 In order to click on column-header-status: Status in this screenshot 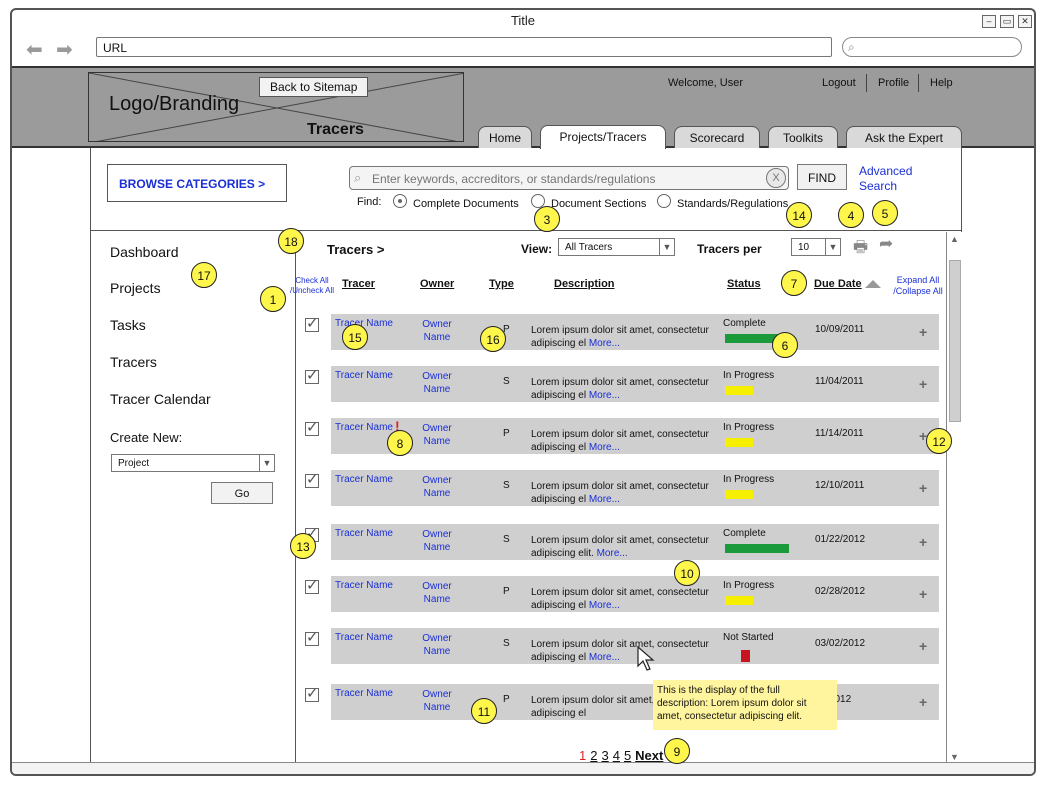, I will do `click(744, 284)`.